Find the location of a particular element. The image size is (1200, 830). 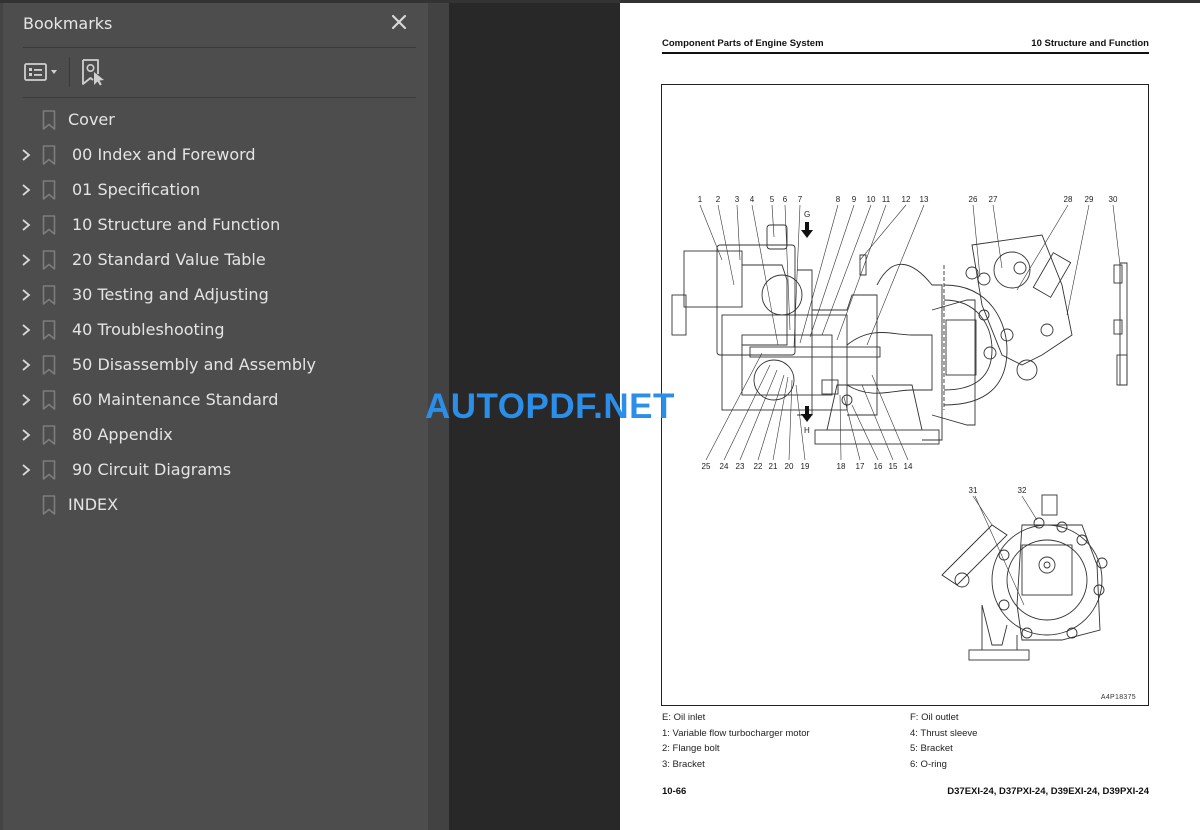

bookmarks-toolbar is located at coordinates (64, 72).